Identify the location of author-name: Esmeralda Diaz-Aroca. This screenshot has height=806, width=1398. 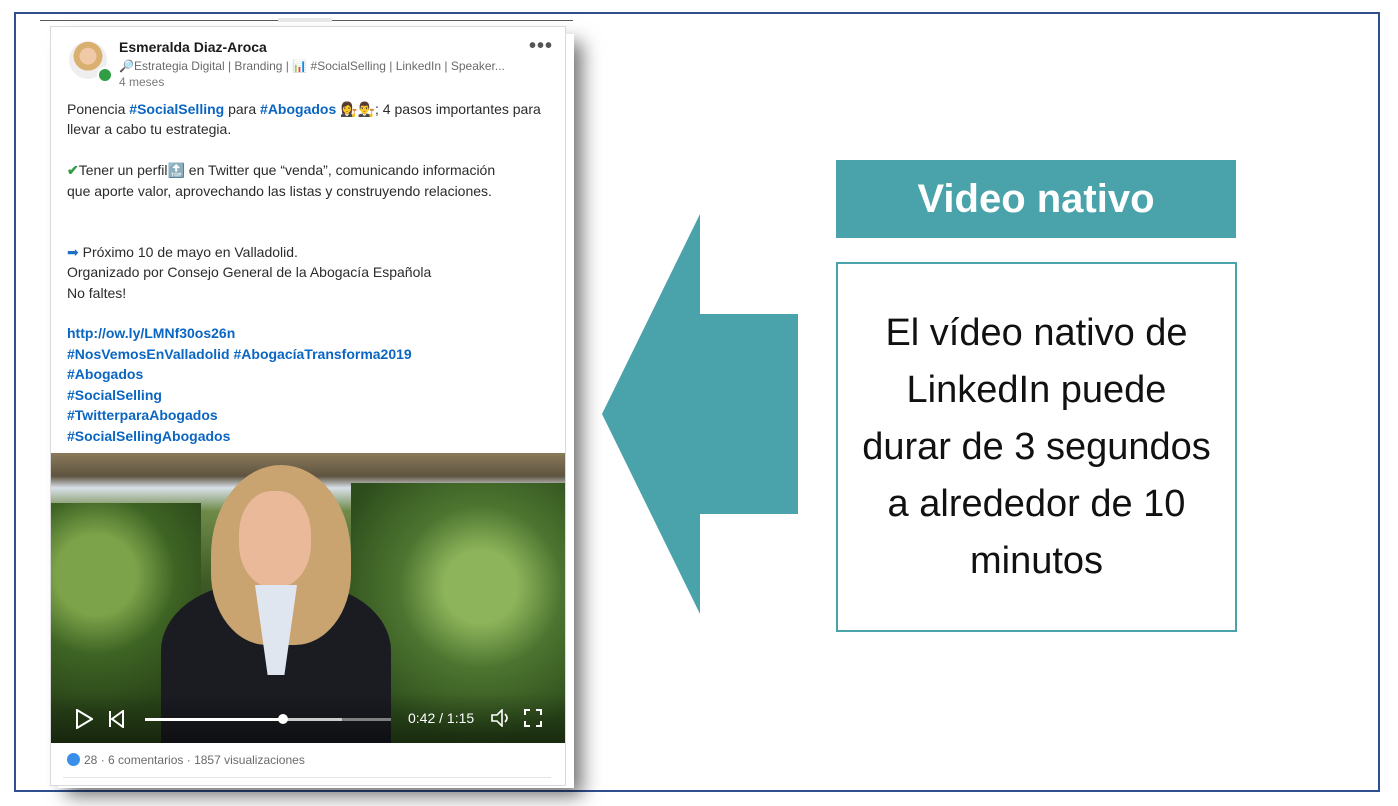
(193, 47).